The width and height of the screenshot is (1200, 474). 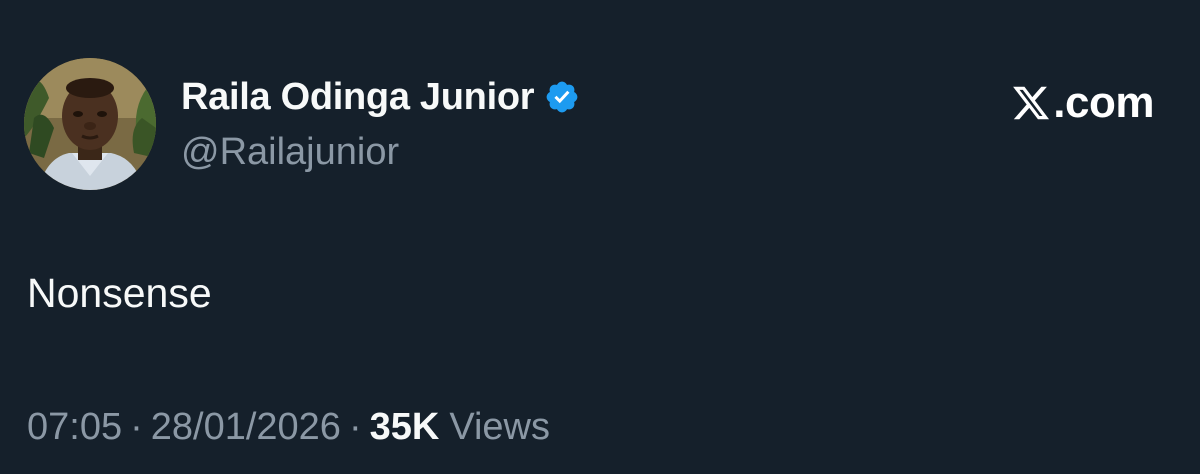 I want to click on avatar, so click(x=90, y=124).